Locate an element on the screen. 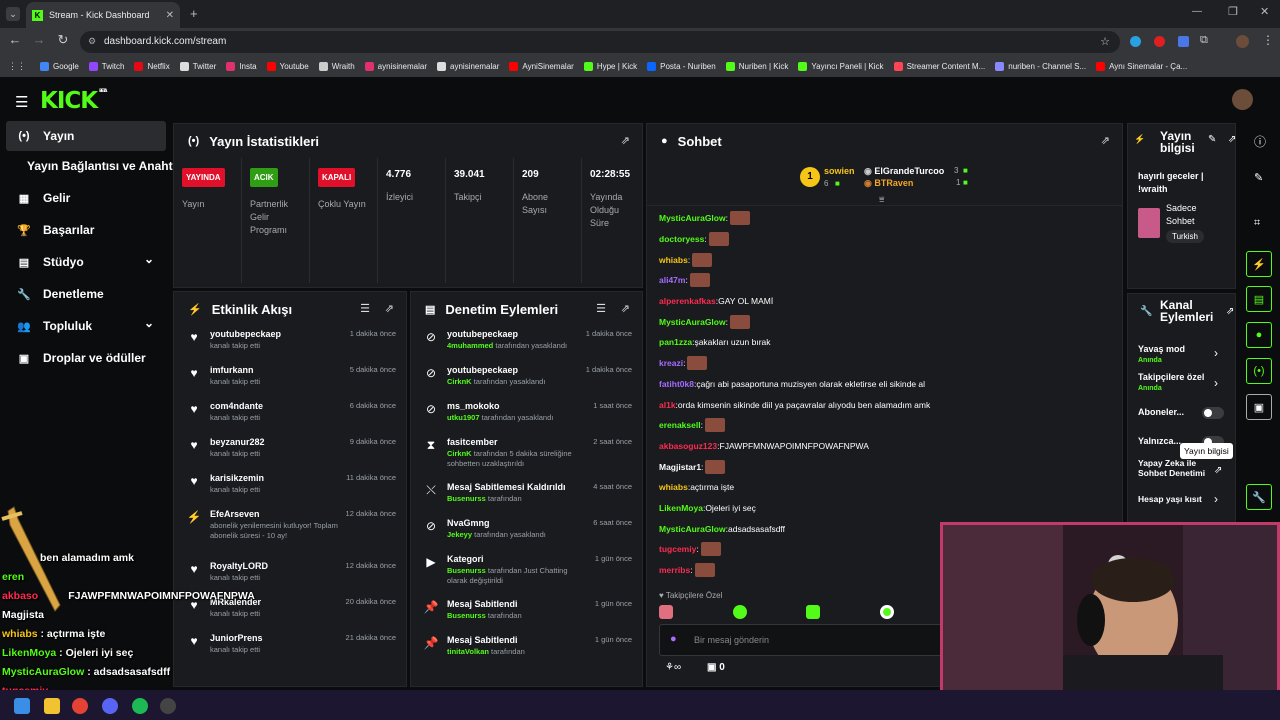 Image resolution: width=1280 pixels, height=720 pixels. chat-username: merribs is located at coordinates (674, 570).